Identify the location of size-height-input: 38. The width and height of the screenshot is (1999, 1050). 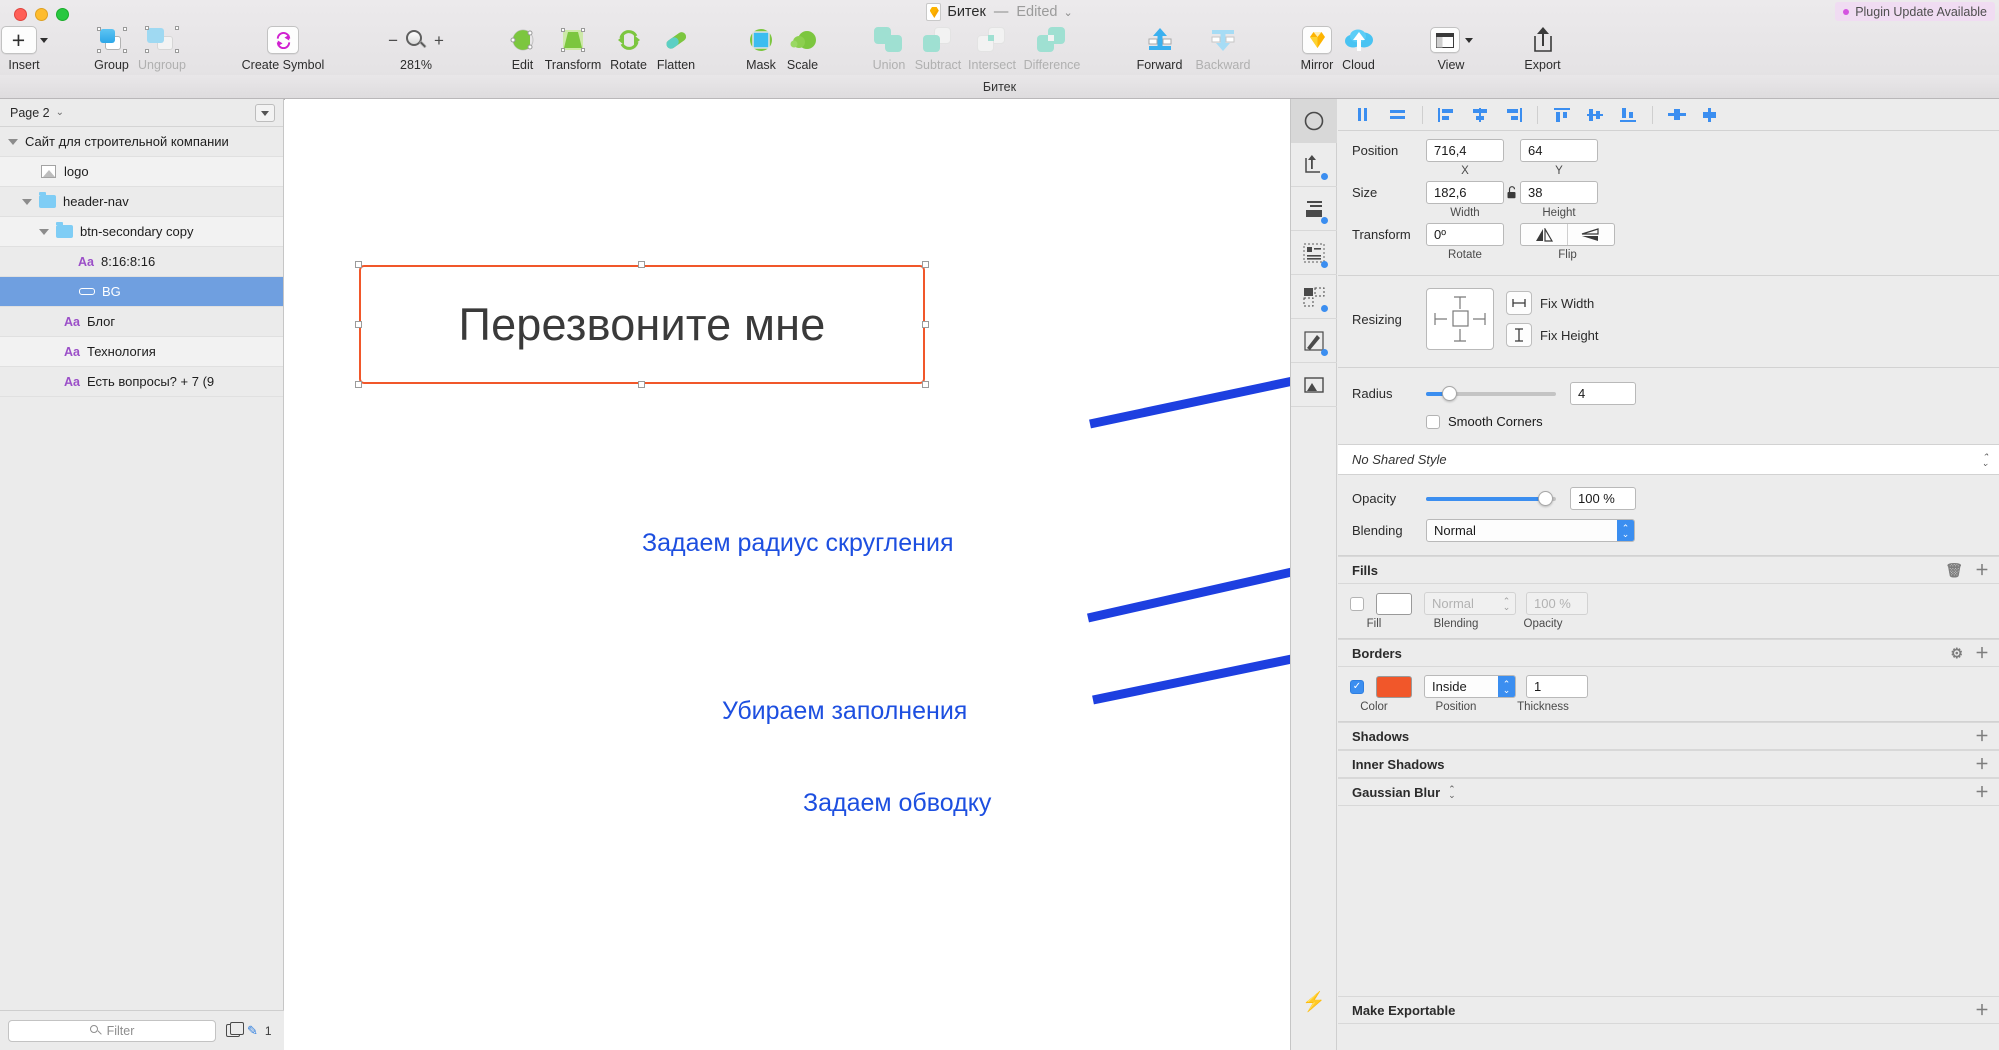
(1559, 192).